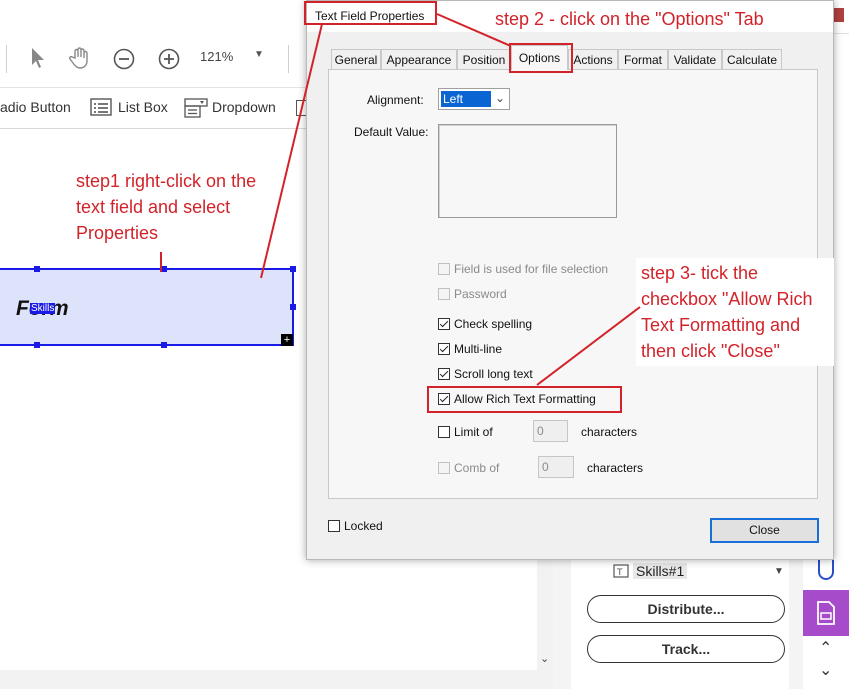 This screenshot has width=849, height=689. Describe the element at coordinates (841, 33) in the screenshot. I see `right-divider` at that location.